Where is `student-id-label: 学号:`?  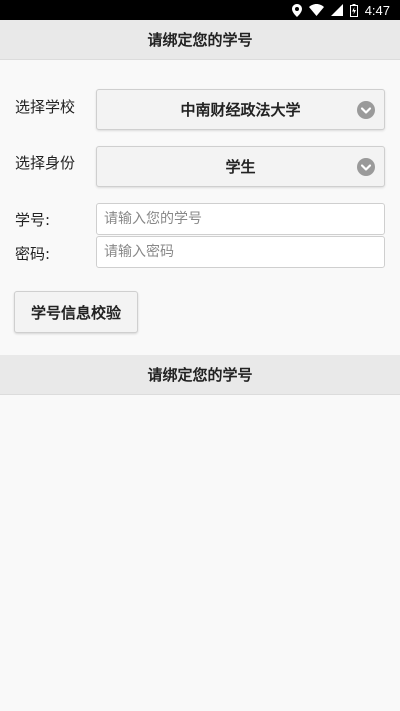
student-id-label: 学号: is located at coordinates (33, 220).